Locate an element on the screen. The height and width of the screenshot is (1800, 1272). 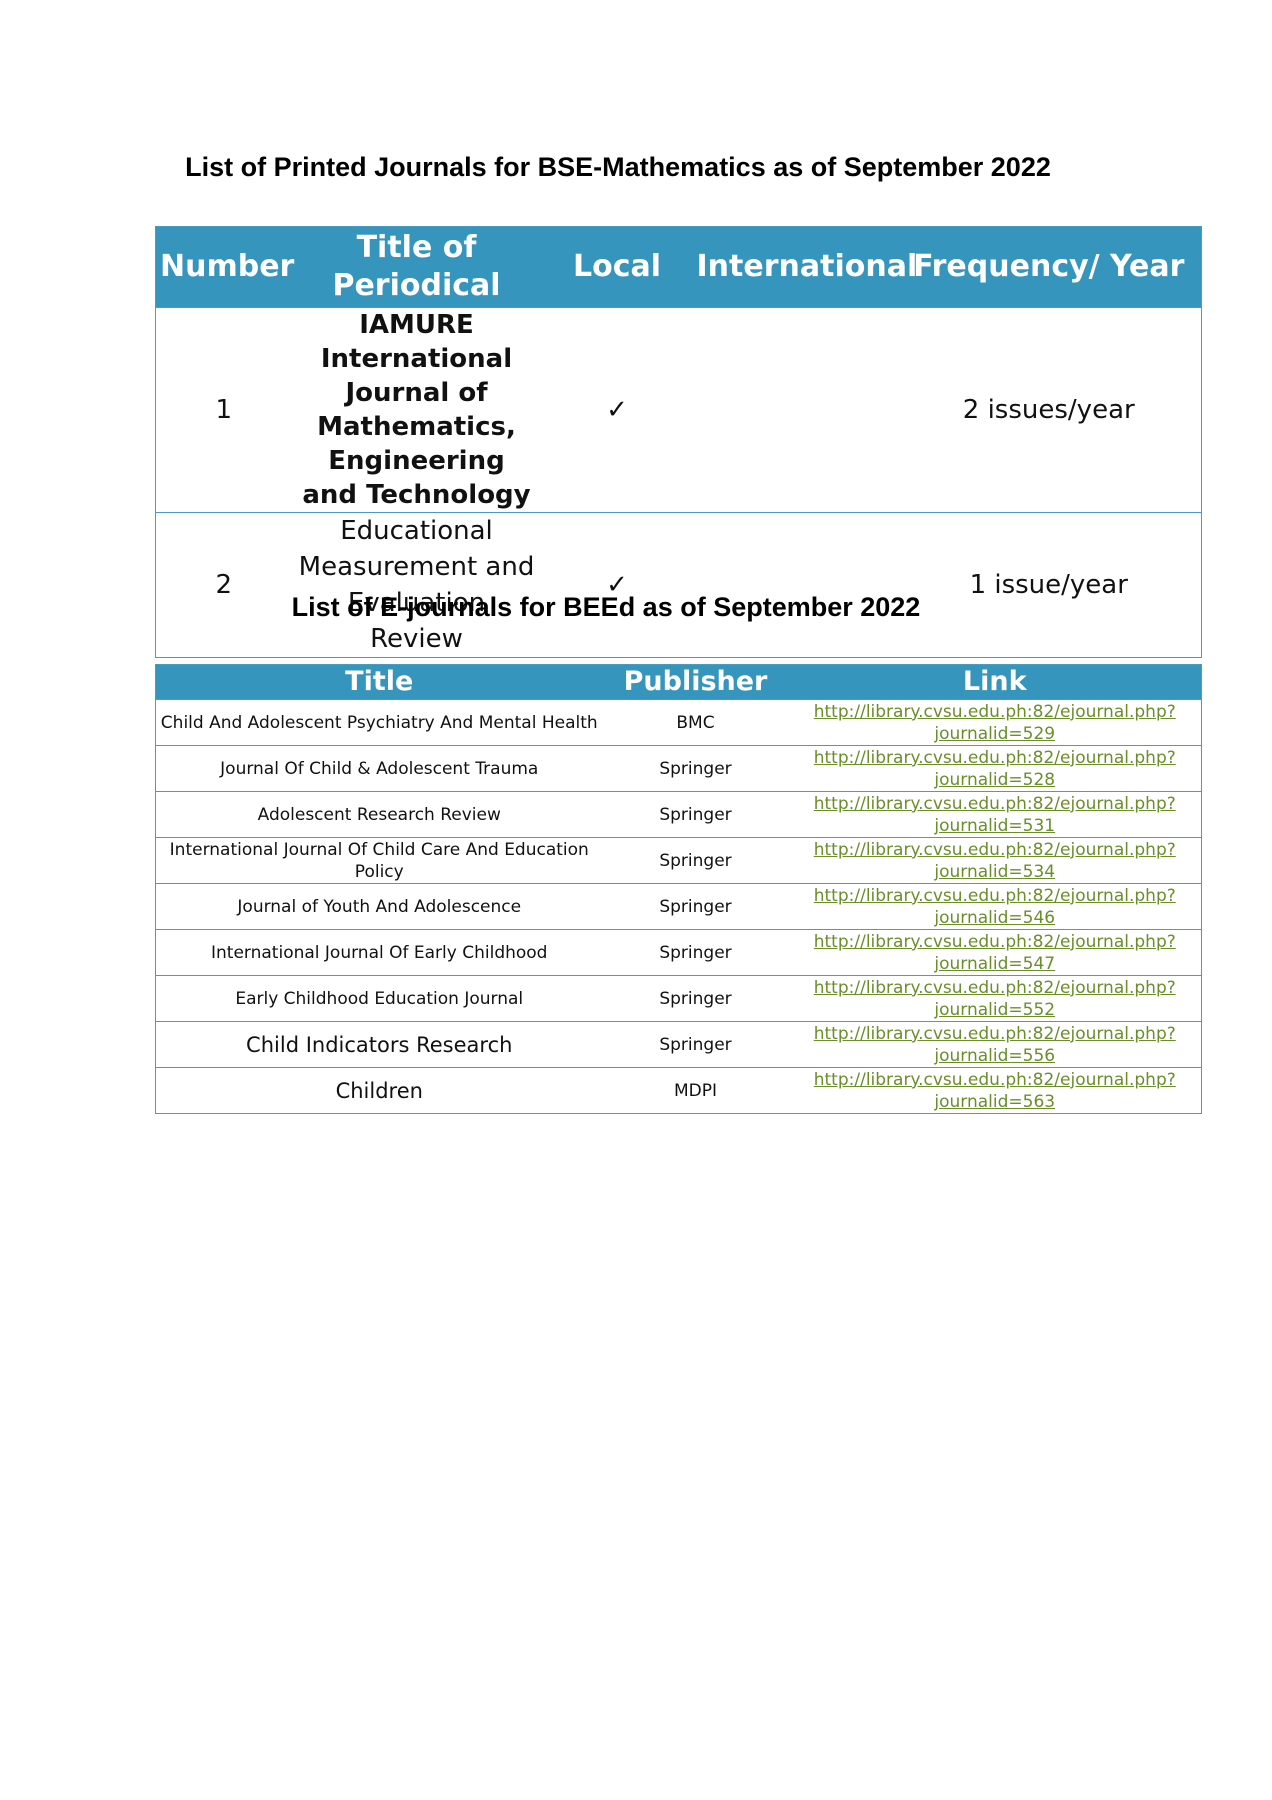
column-header-title: Title of Periodical is located at coordinates (416, 267).